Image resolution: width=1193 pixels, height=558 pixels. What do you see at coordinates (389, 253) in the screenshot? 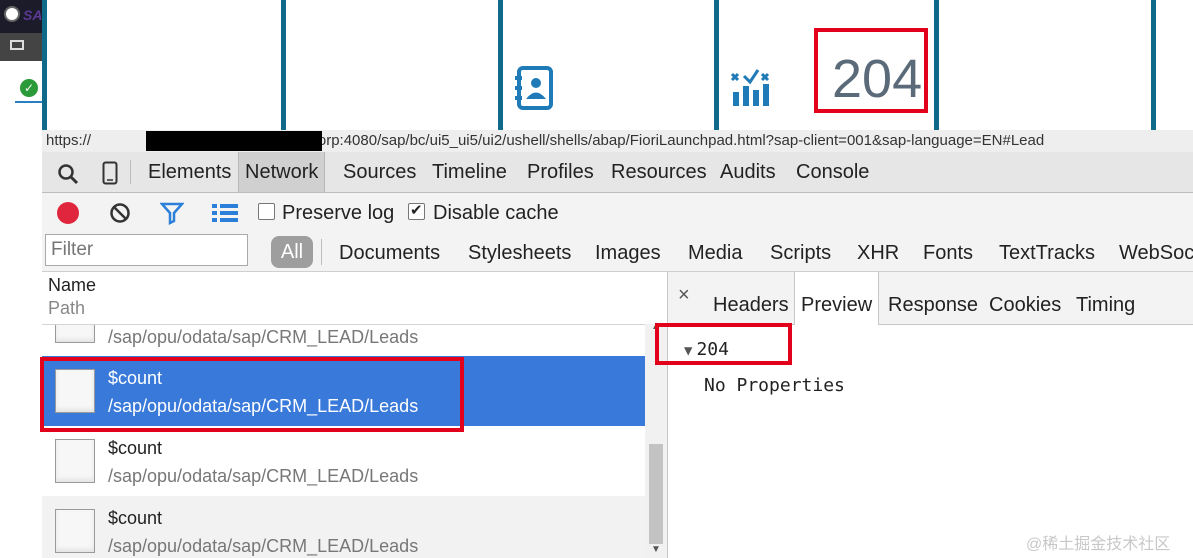
I see `filter-type-documents: Documents` at bounding box center [389, 253].